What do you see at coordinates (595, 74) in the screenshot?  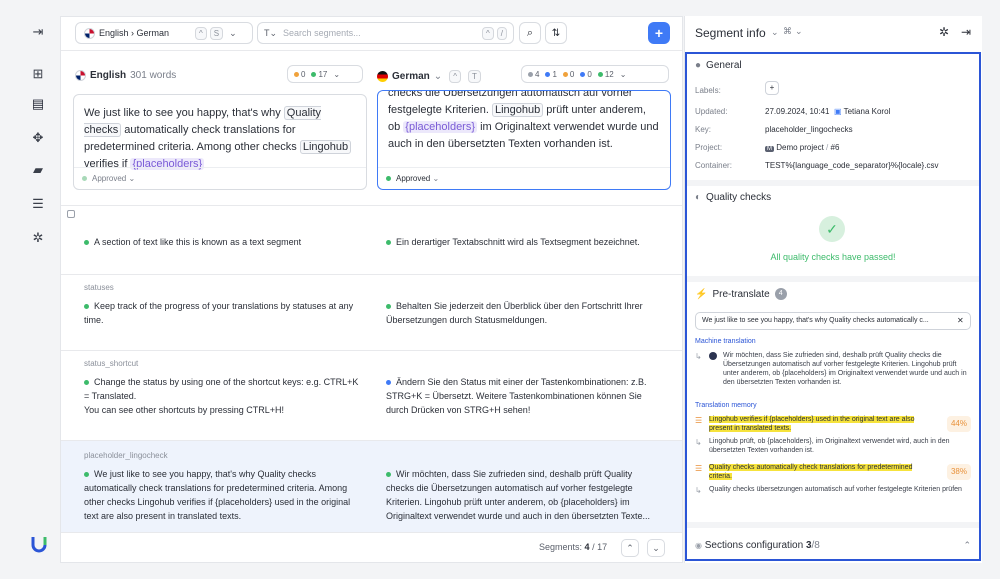 I see `target-status-counters: 4 1 0 0 12 ⌄` at bounding box center [595, 74].